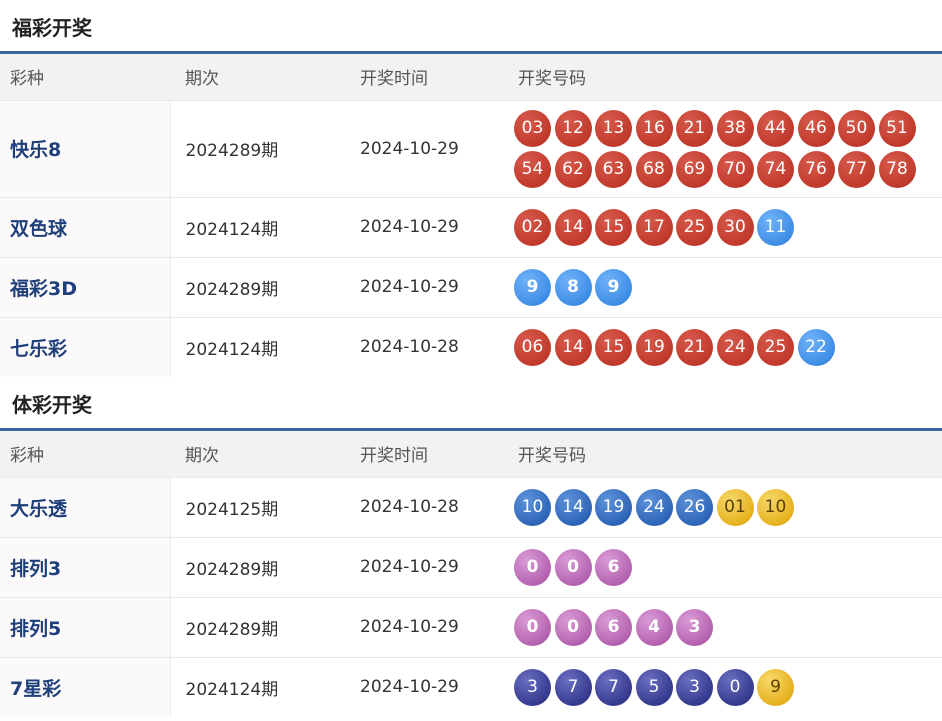 This screenshot has height=721, width=942. Describe the element at coordinates (735, 347) in the screenshot. I see `number-ball: 24` at that location.